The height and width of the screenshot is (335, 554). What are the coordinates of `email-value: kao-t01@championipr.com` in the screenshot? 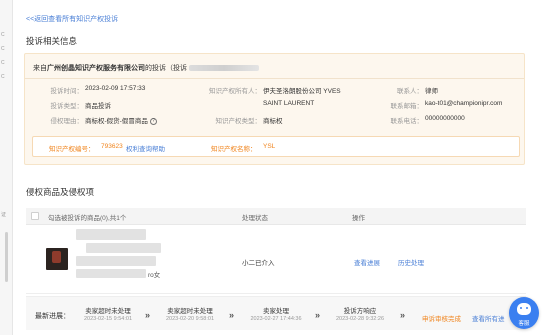 It's located at (464, 103).